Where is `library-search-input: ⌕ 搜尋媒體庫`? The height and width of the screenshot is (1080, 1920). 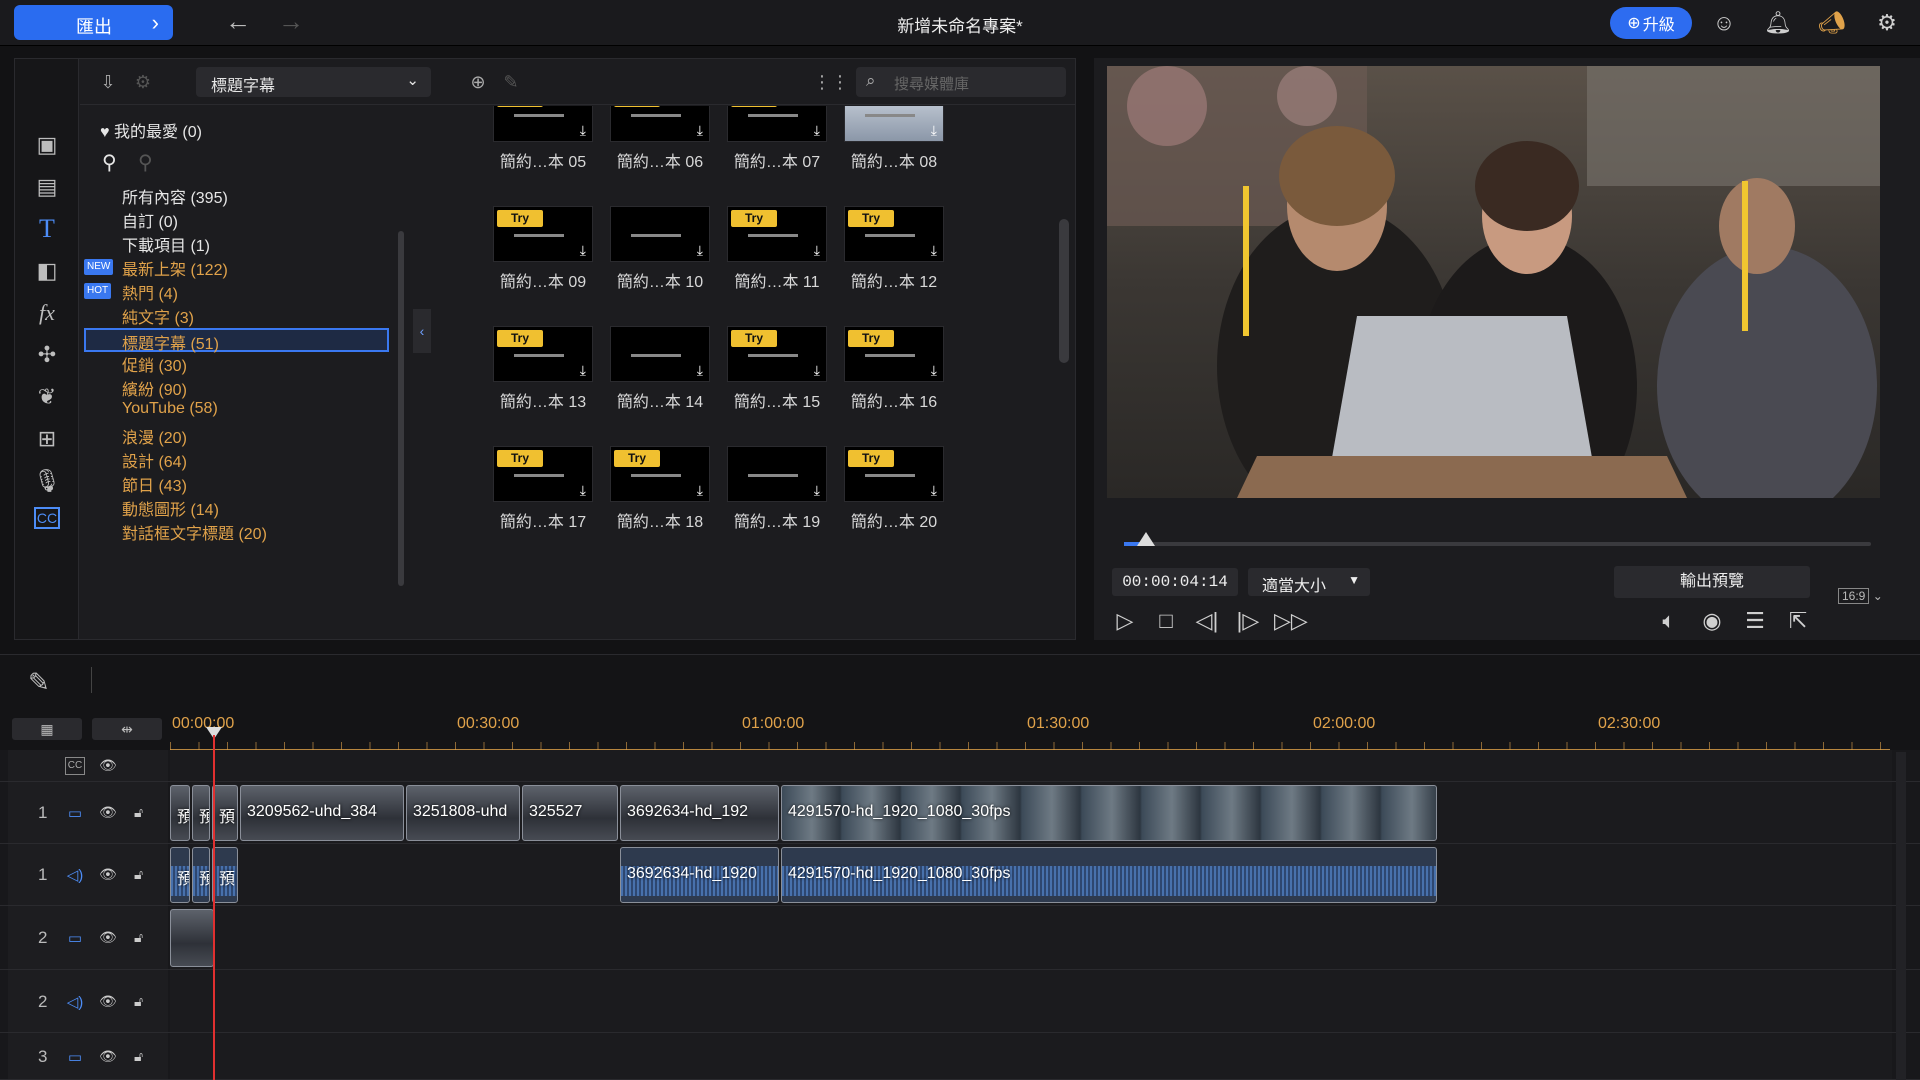 library-search-input: ⌕ 搜尋媒體庫 is located at coordinates (961, 82).